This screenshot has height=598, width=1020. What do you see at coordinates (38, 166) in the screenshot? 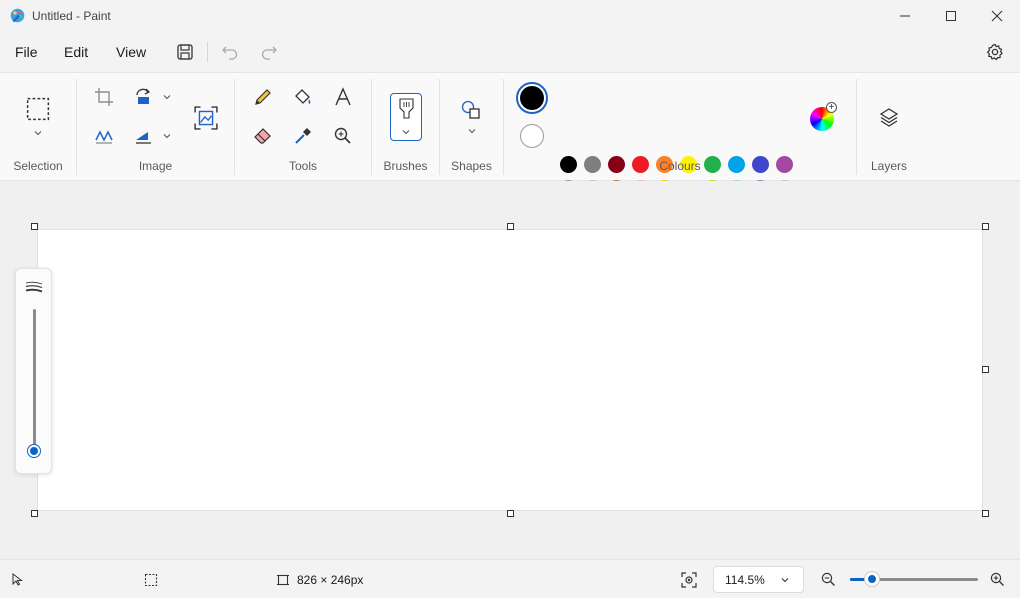
I see `group-label-selection: Selection` at bounding box center [38, 166].